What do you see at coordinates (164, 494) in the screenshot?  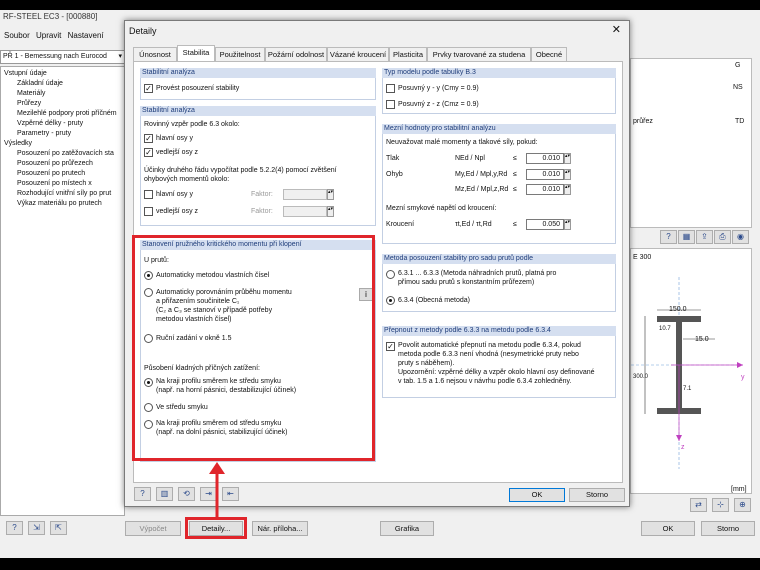 I see `units-icon: ▥` at bounding box center [164, 494].